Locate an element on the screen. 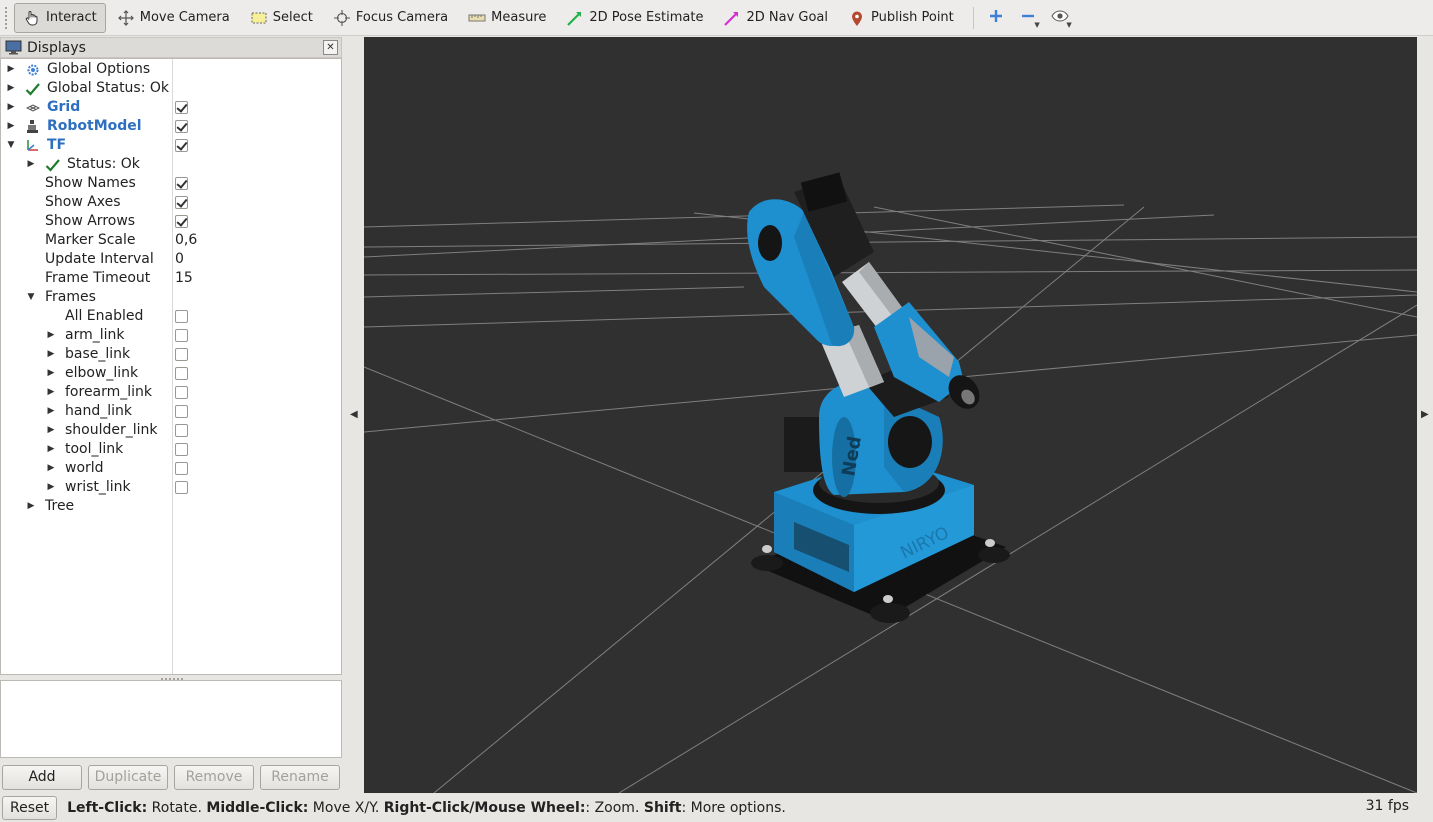 The width and height of the screenshot is (1433, 822). tree-row-frame: ▶ base_link is located at coordinates (171, 354).